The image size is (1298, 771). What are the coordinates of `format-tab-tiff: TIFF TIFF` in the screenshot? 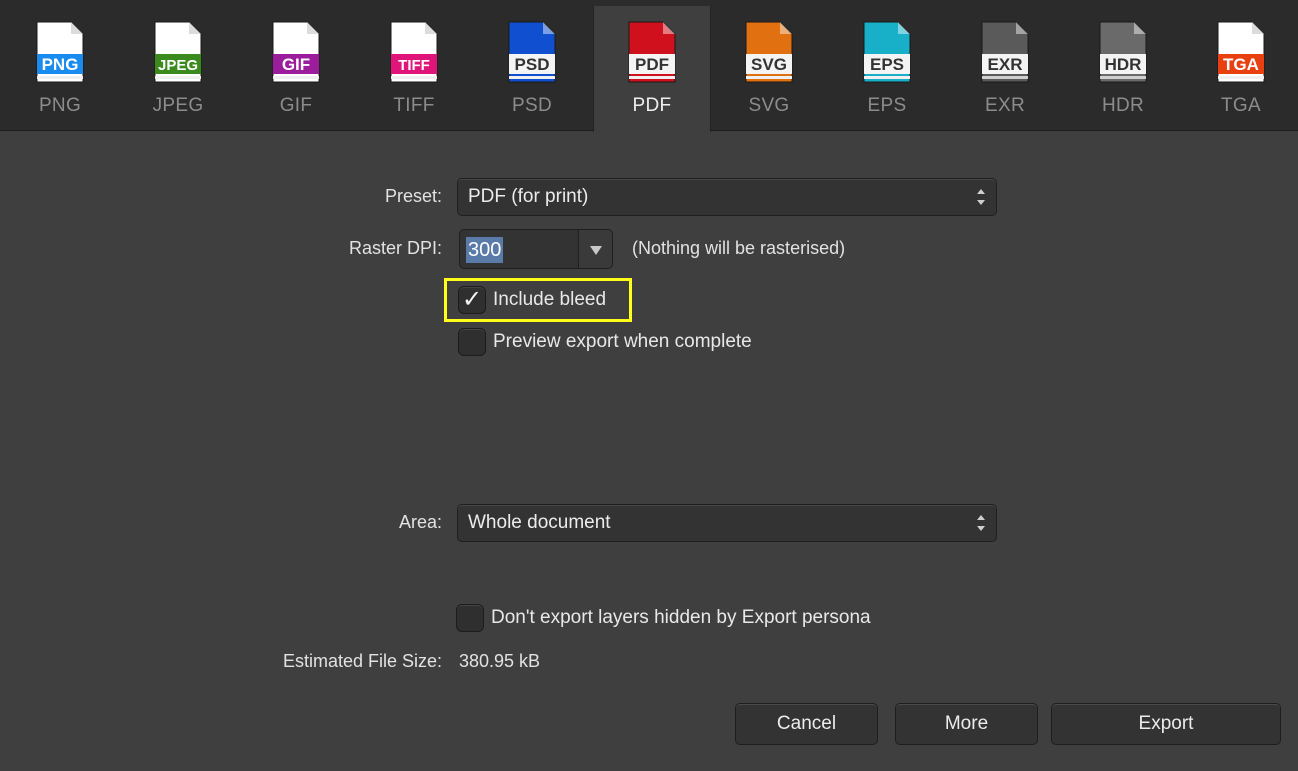 It's located at (414, 68).